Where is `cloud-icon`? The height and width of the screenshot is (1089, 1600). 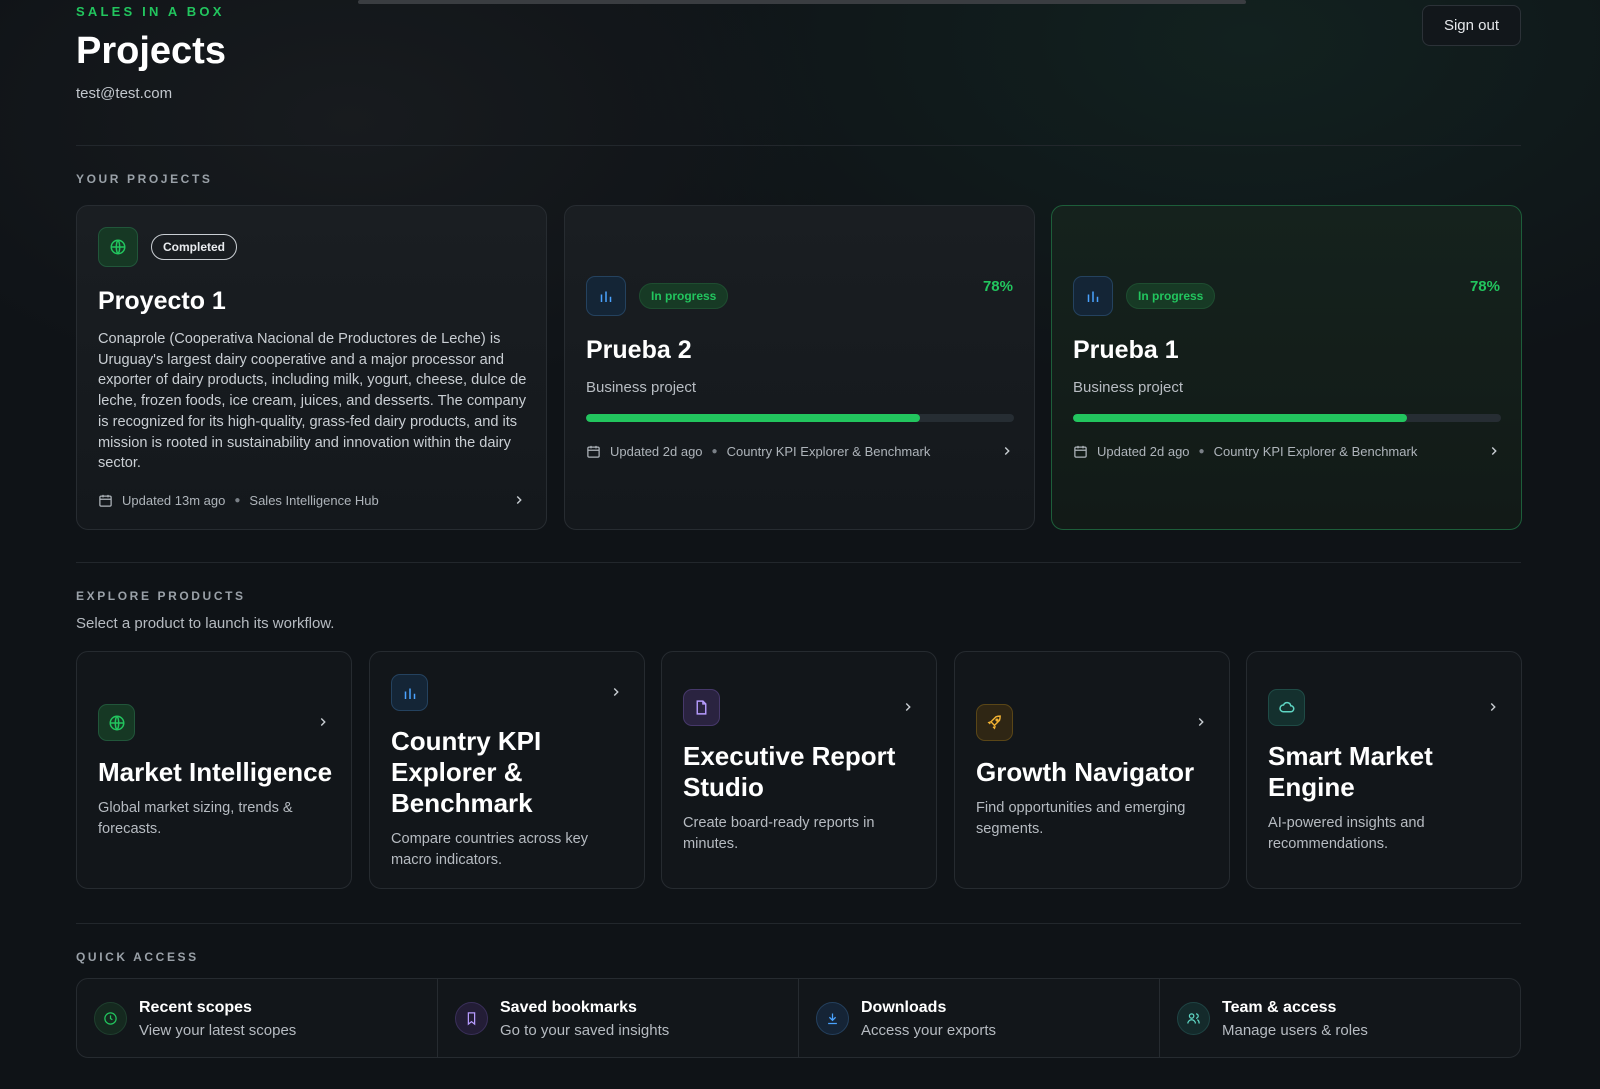 cloud-icon is located at coordinates (1286, 707).